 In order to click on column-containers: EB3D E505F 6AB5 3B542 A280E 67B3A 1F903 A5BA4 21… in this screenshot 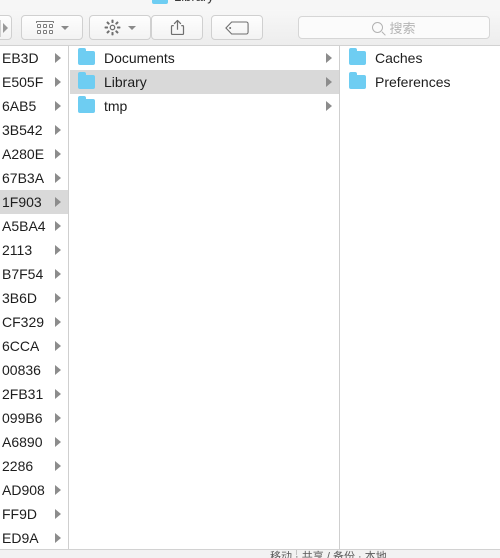, I will do `click(34, 302)`.